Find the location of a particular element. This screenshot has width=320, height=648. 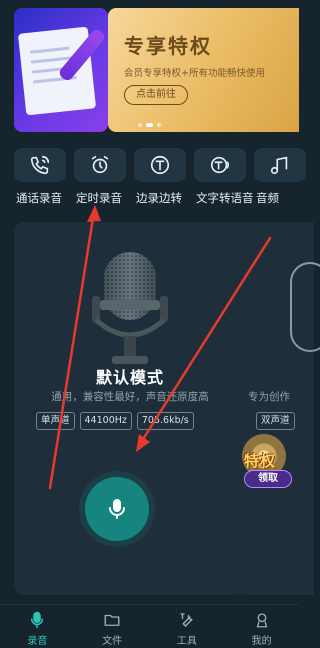

tool-audio: 音频 is located at coordinates (284, 177).